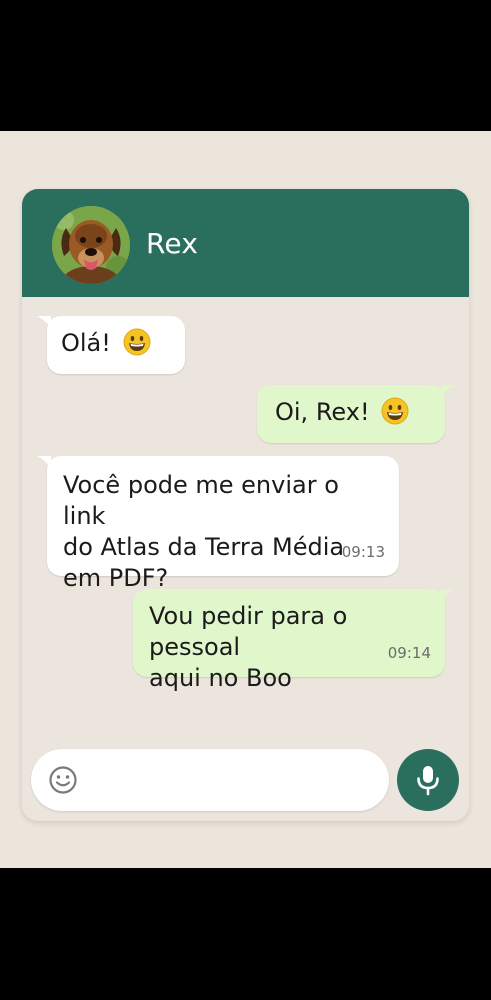 This screenshot has height=1000, width=491. Describe the element at coordinates (172, 243) in the screenshot. I see `contact-name: Rex` at that location.